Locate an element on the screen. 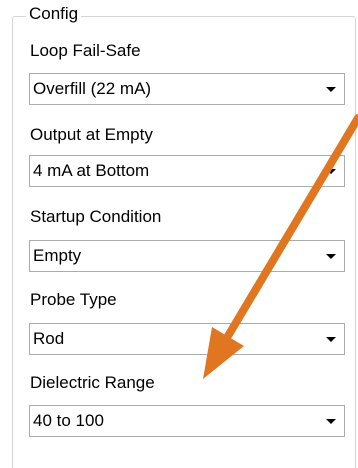 Image resolution: width=358 pixels, height=468 pixels. probe-type-dropdown: Rod is located at coordinates (187, 339).